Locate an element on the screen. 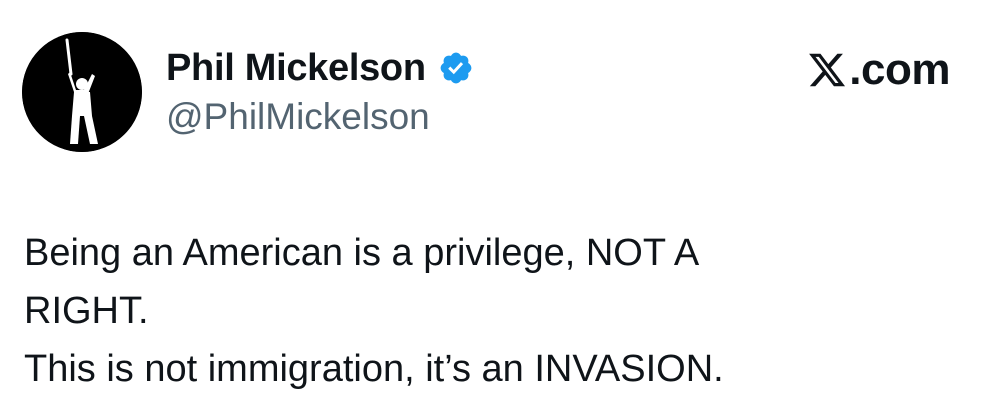  display-name: Phil Mickelson is located at coordinates (296, 68).